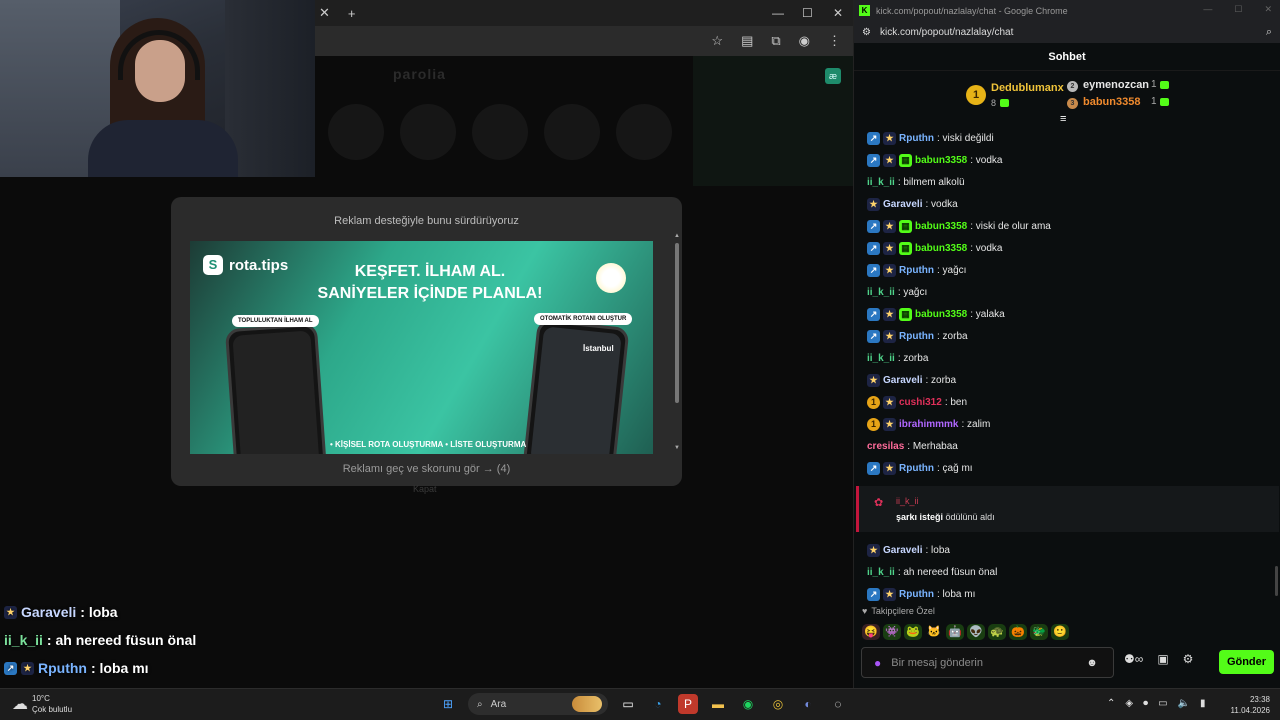 Image resolution: width=1280 pixels, height=720 pixels. Describe the element at coordinates (1060, 632) in the screenshot. I see `emote-icon: 🙂` at that location.